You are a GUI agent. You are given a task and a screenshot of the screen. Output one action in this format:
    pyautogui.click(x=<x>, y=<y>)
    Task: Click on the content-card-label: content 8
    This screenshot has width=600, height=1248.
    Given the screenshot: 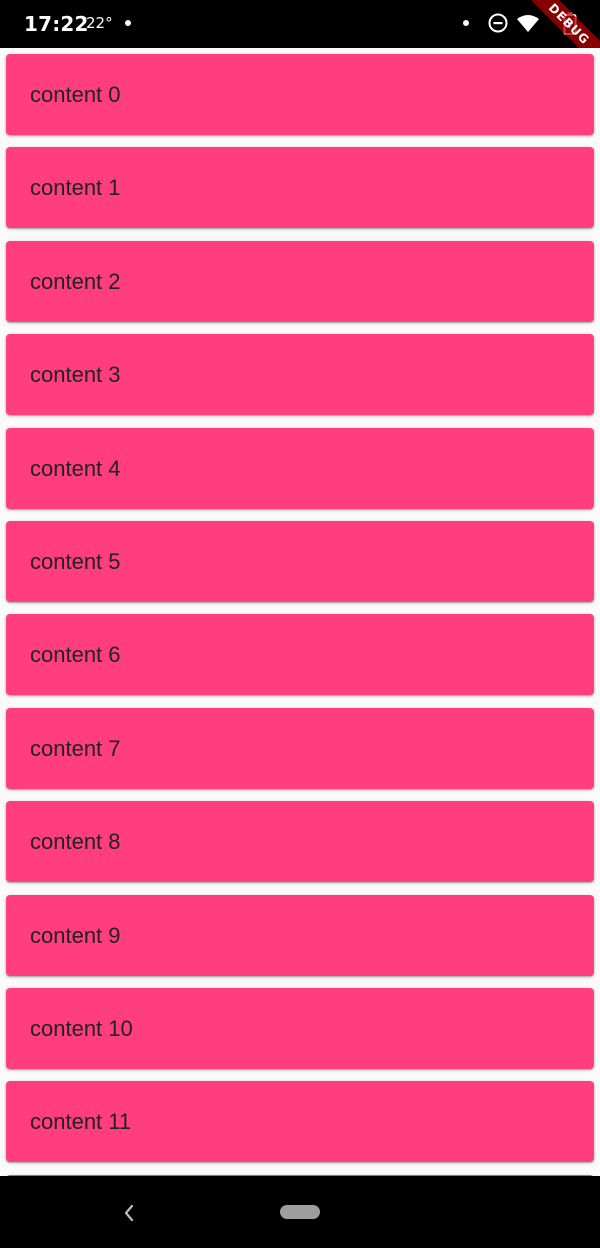 What is the action you would take?
    pyautogui.click(x=75, y=841)
    